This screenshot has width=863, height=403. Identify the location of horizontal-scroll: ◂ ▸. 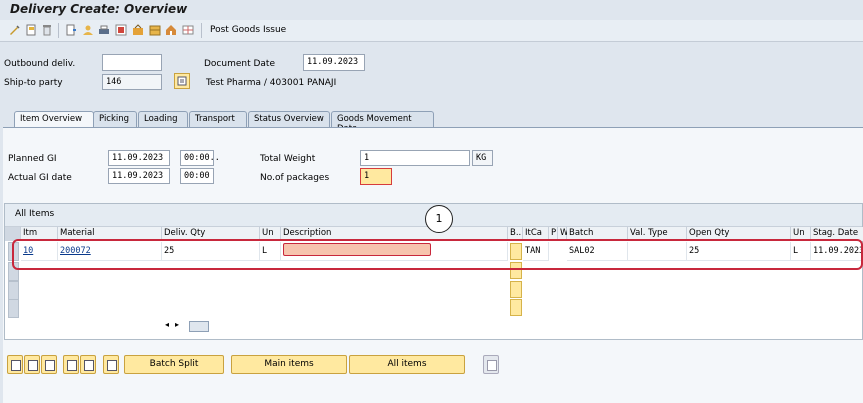
(187, 326).